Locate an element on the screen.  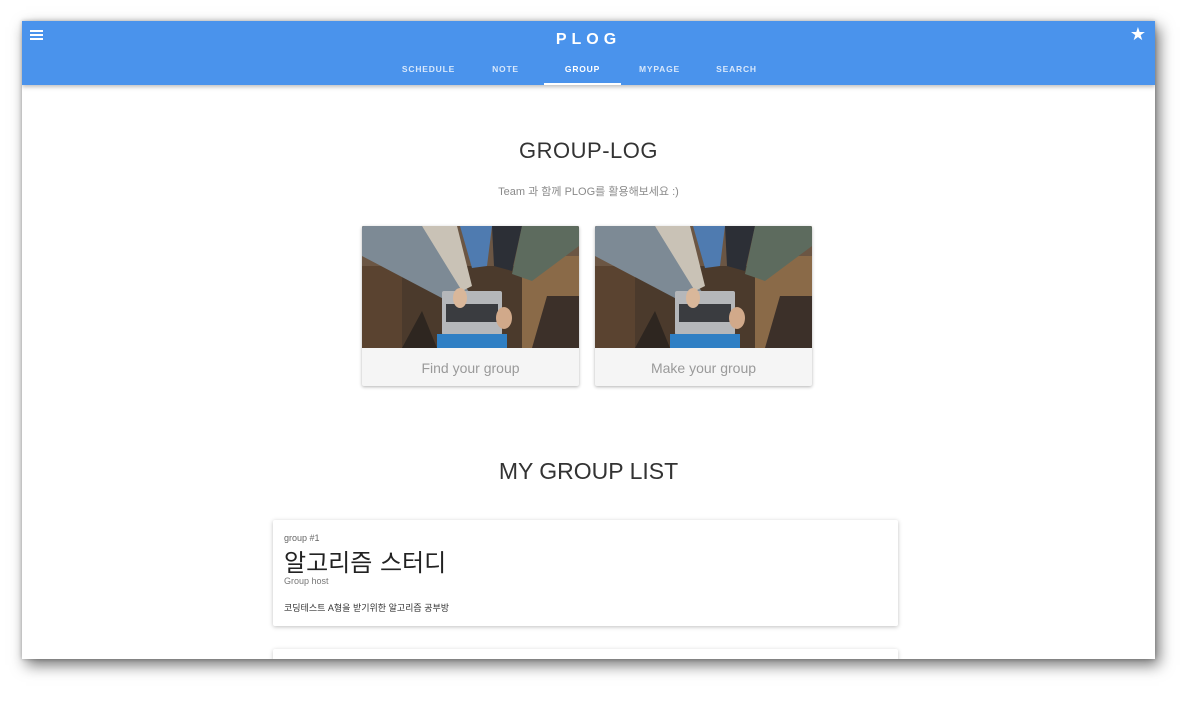
group-name: 알고리즘 스터디 is located at coordinates (365, 563).